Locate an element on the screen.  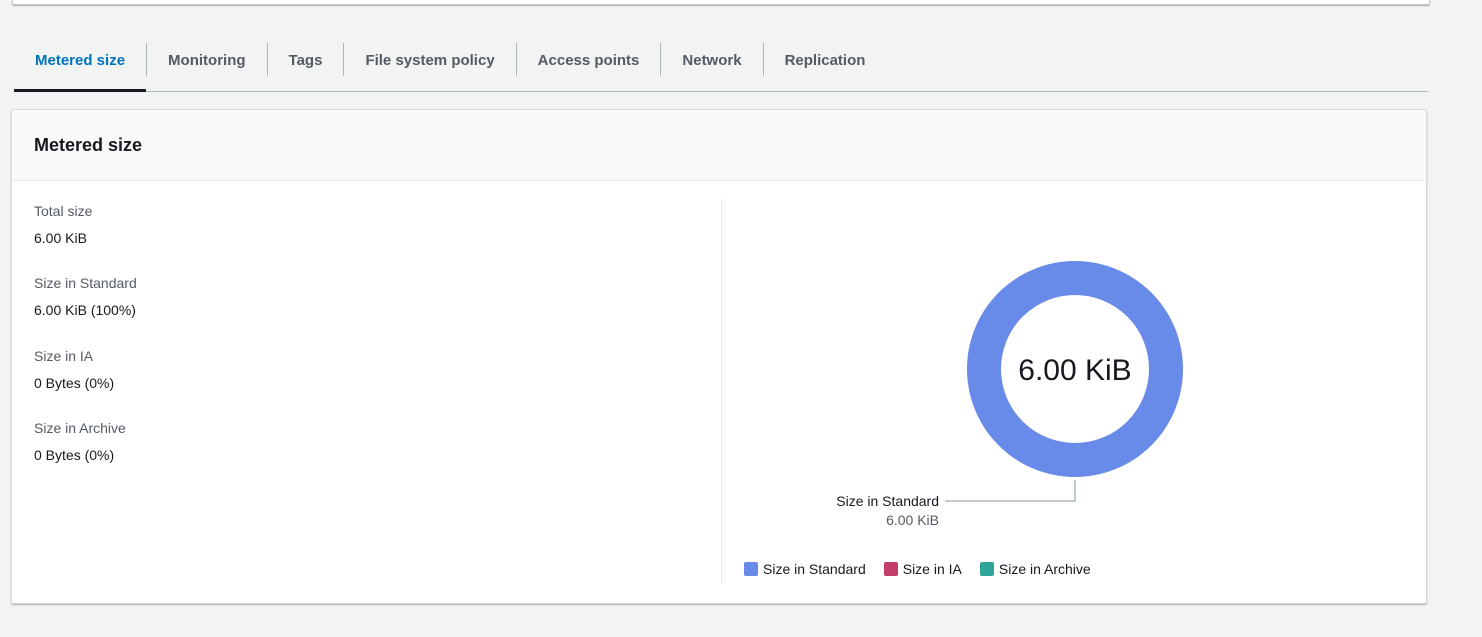
field-size-in-ia: Size in IA 0 Bytes (0%) is located at coordinates (74, 369).